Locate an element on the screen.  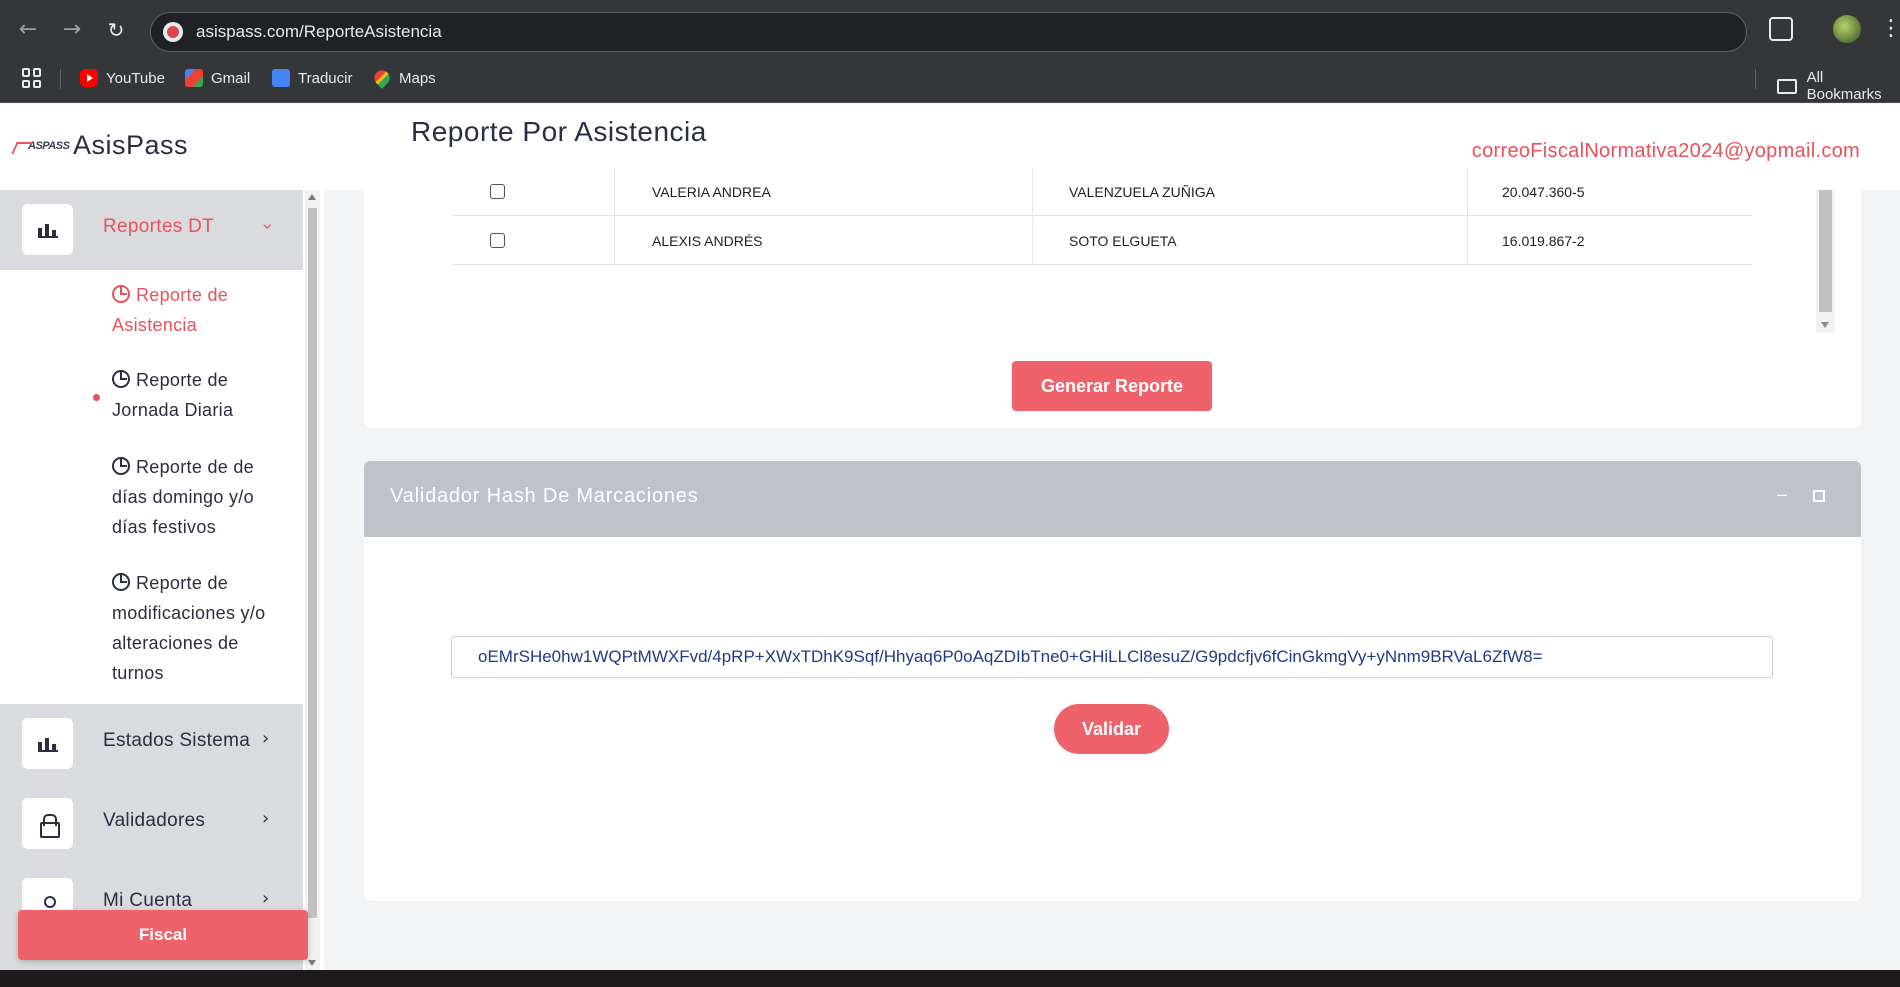
cell-apellidos: SOTO ELGUETA is located at coordinates (1123, 241).